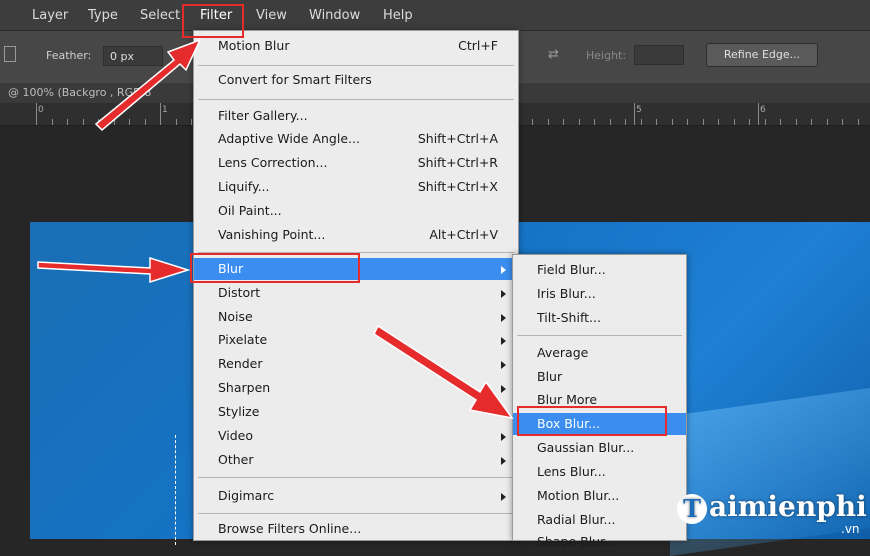 Image resolution: width=870 pixels, height=556 pixels. I want to click on arrow-to-filter-icon, so click(148, 85).